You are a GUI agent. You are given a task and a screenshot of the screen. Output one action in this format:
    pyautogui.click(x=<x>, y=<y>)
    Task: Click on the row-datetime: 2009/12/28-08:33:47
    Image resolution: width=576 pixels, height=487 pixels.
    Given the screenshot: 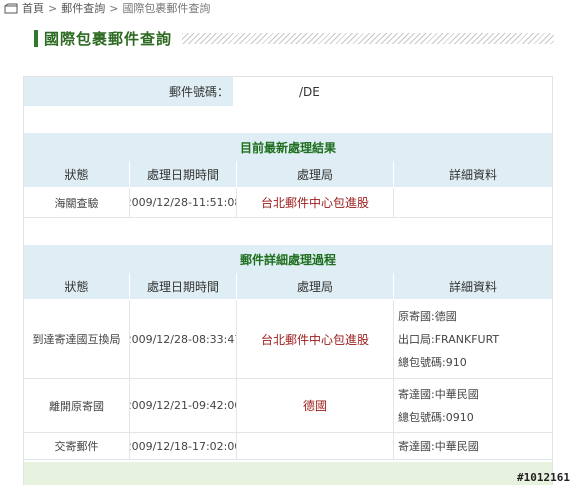 What is the action you would take?
    pyautogui.click(x=183, y=339)
    